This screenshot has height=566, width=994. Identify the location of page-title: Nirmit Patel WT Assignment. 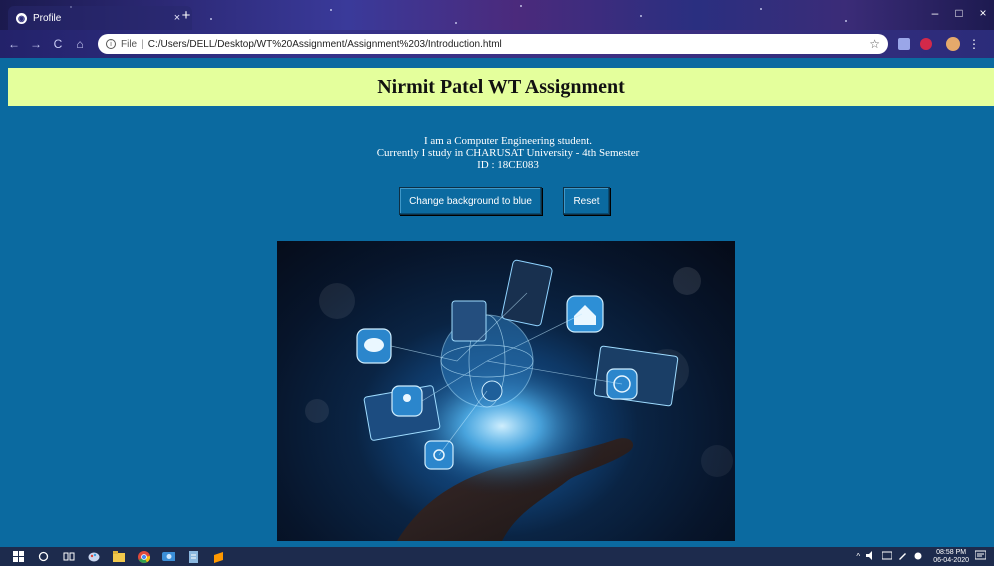
(501, 86).